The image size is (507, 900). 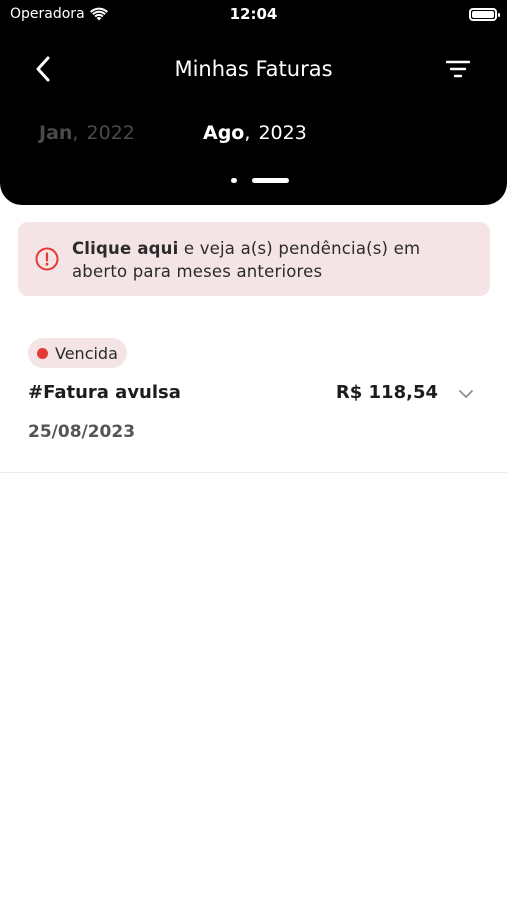 I want to click on status-badge: Vencida, so click(x=77, y=353).